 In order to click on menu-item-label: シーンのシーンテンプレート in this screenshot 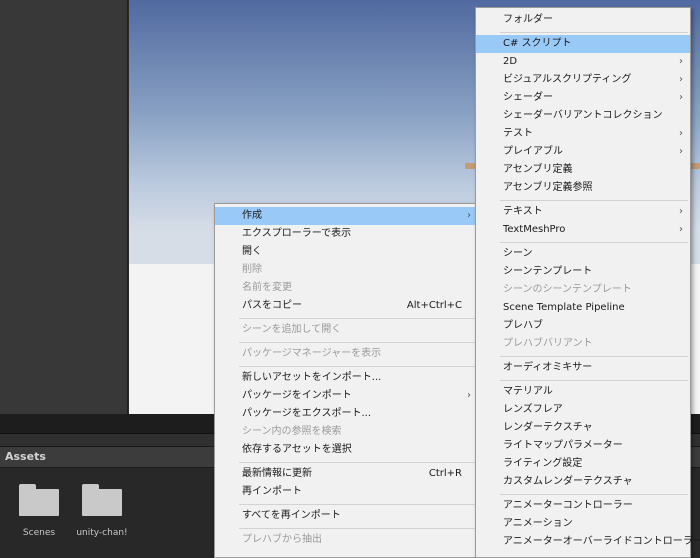, I will do `click(567, 289)`.